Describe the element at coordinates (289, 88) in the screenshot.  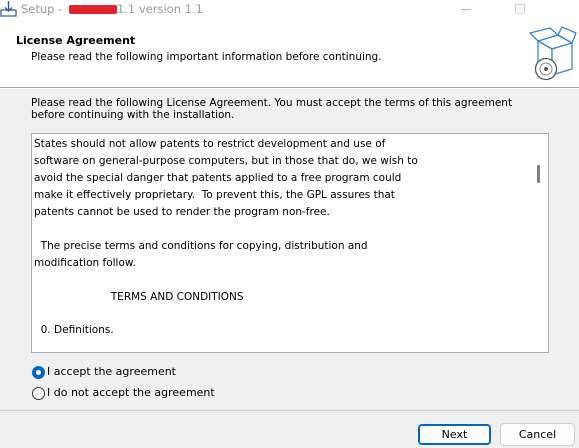
I see `header-divider` at that location.